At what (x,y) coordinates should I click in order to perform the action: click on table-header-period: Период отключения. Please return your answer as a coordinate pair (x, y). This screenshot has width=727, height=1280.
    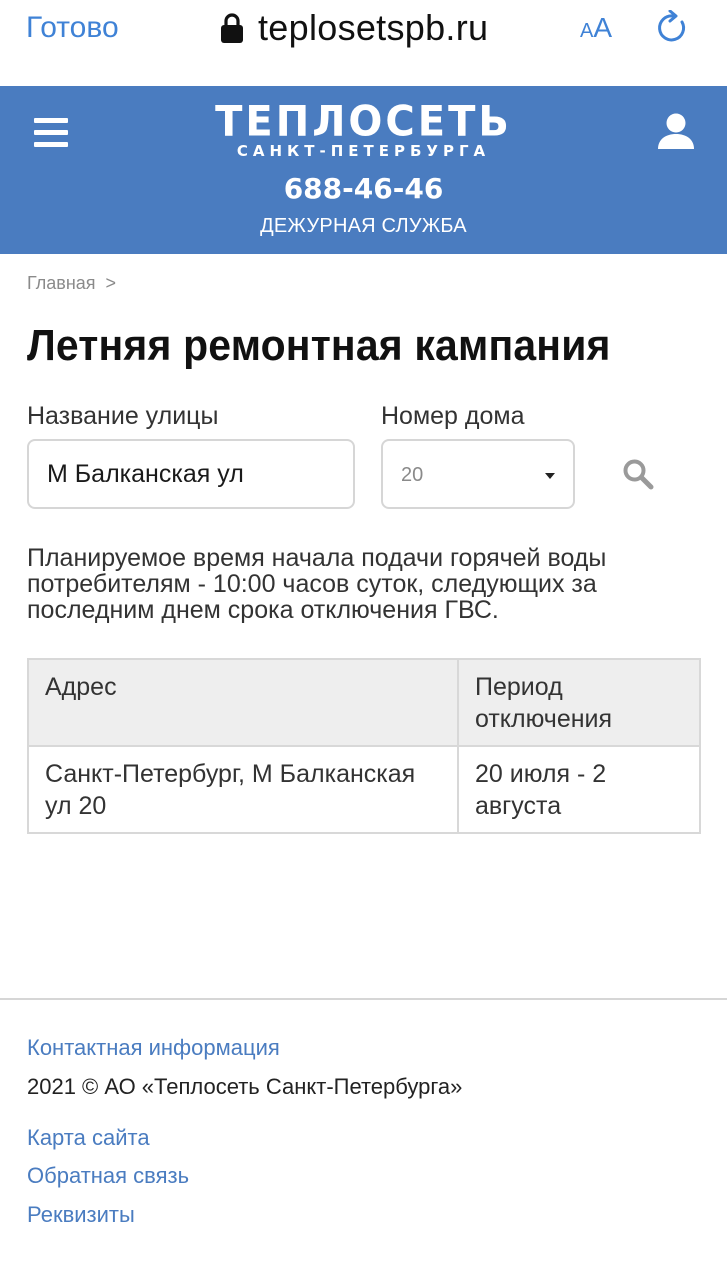
    Looking at the image, I should click on (579, 702).